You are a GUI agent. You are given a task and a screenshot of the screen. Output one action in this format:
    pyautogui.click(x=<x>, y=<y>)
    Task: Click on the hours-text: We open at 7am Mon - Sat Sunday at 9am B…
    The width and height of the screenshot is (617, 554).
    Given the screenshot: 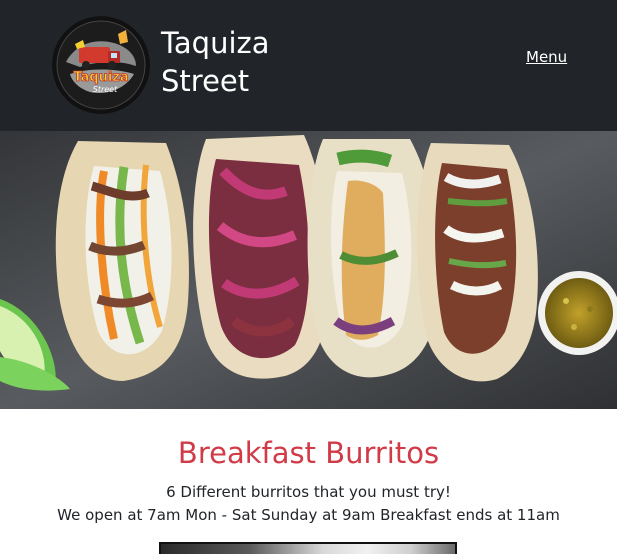 What is the action you would take?
    pyautogui.click(x=308, y=515)
    